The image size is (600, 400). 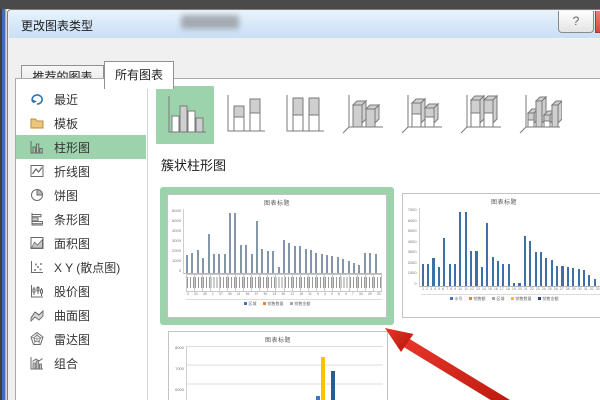 I want to click on sidebar-item-recent: 最近, so click(x=81, y=99).